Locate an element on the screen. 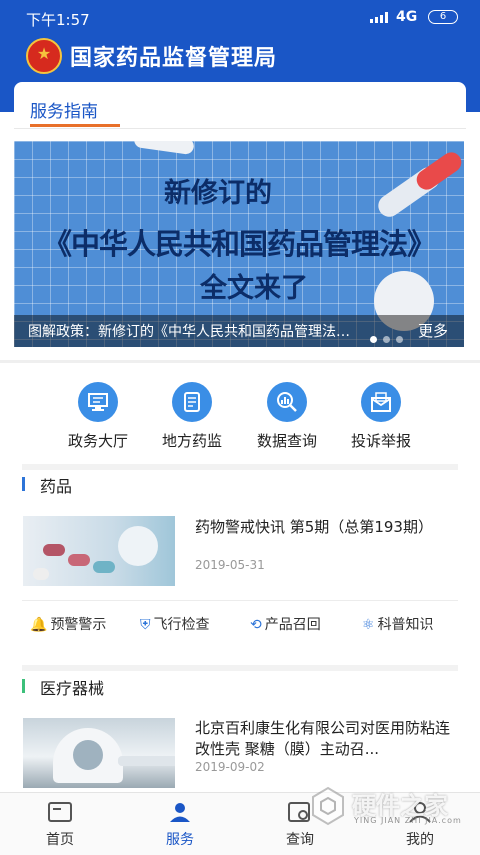 This screenshot has width=480, height=855. quick-entry-label: 地方药监 is located at coordinates (191, 441).